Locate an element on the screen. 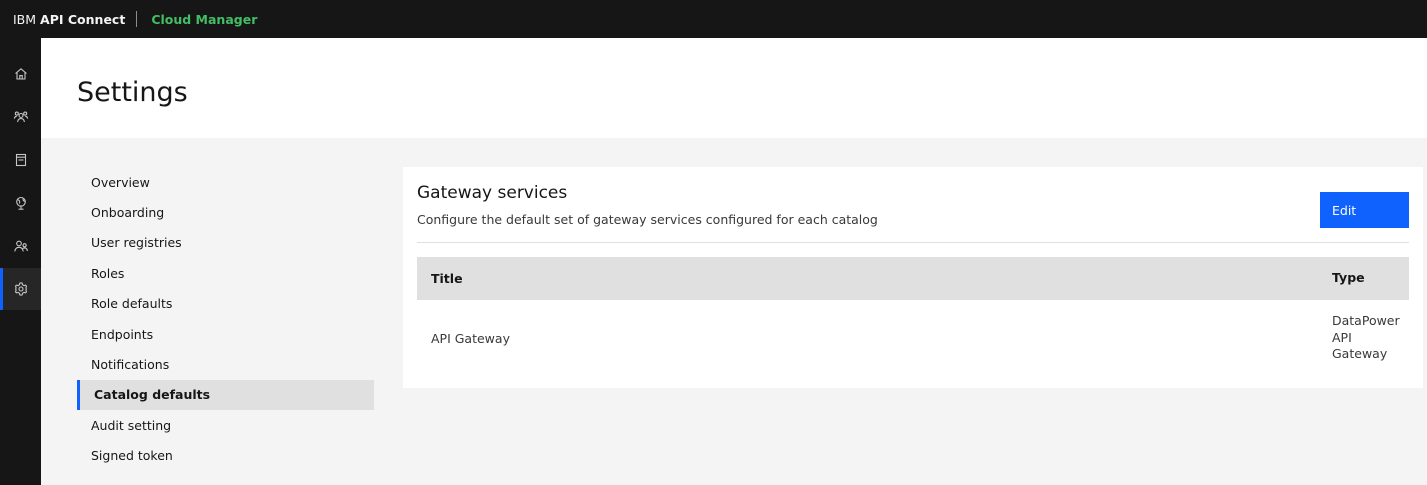  home-icon is located at coordinates (20, 74).